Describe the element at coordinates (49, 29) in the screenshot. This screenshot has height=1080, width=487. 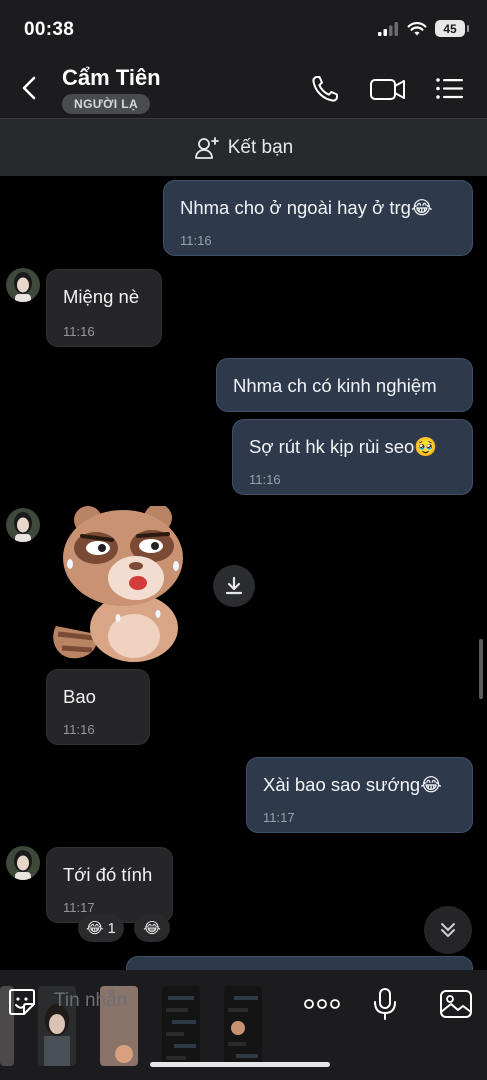
I see `status-time: 00:38` at that location.